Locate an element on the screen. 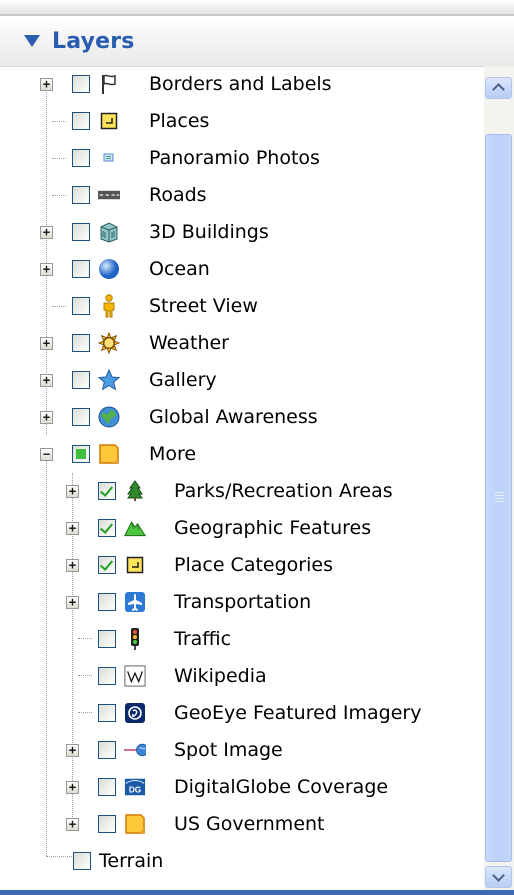 The image size is (514, 895). layer-label: Global Awareness is located at coordinates (233, 417).